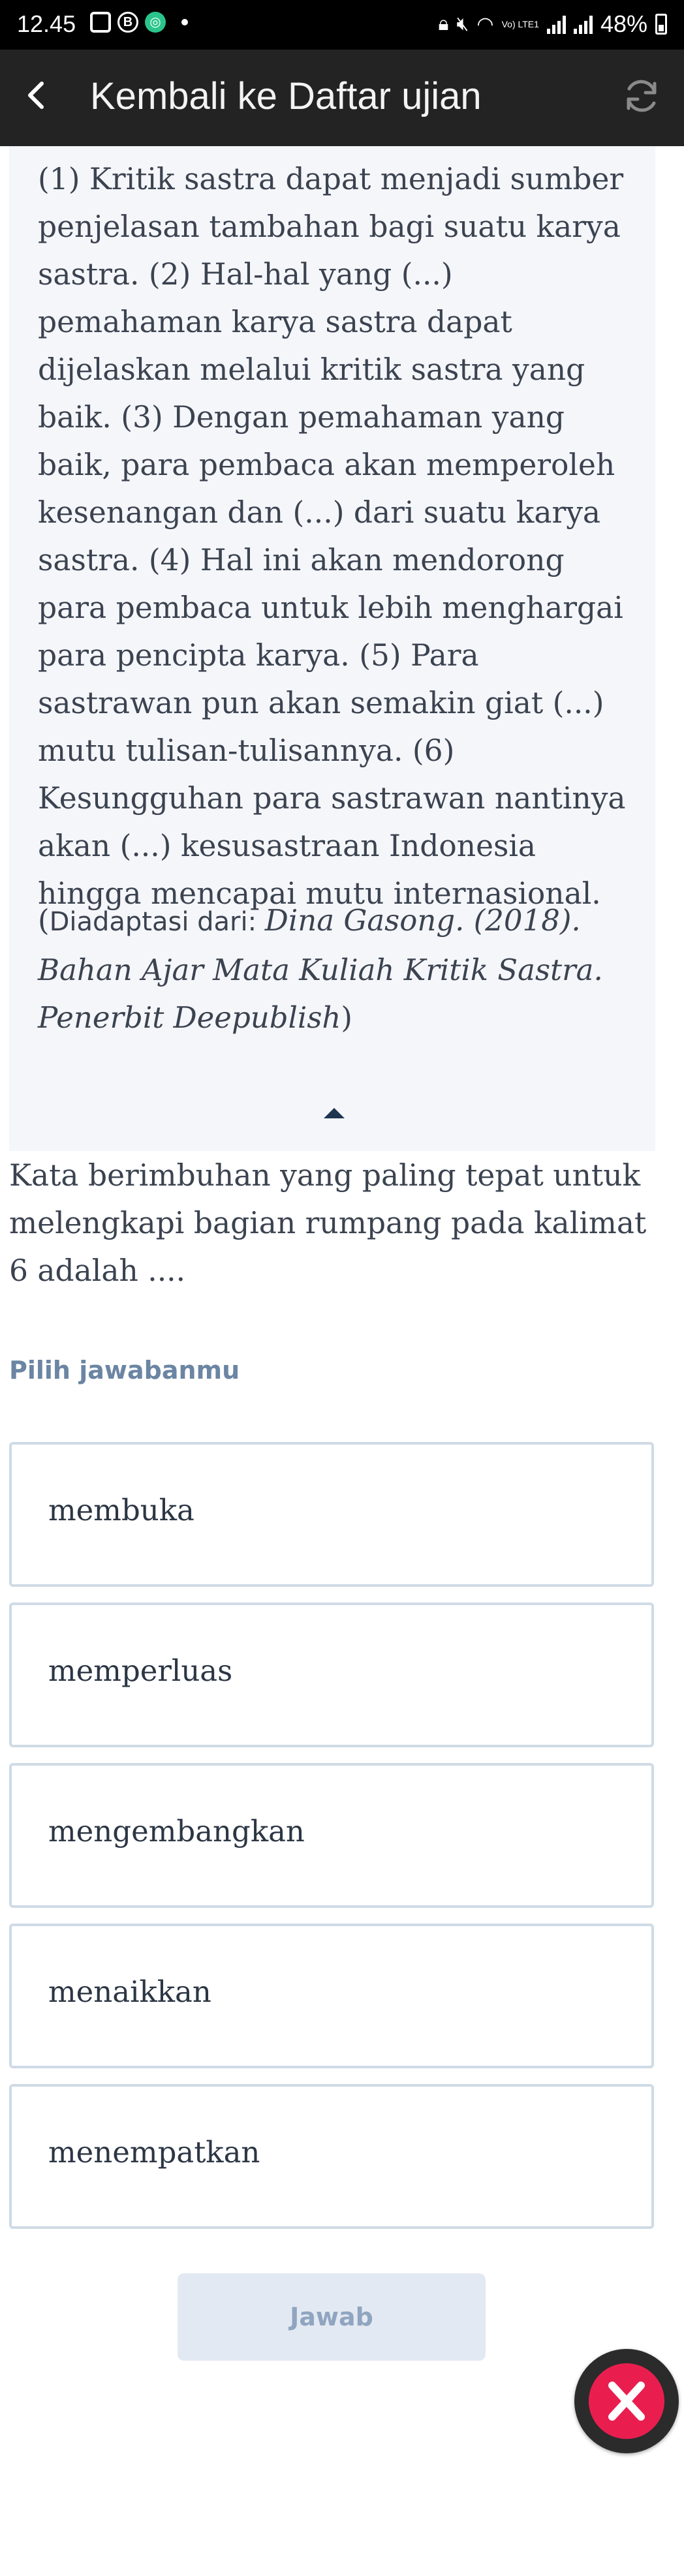 The height and width of the screenshot is (2576, 684). Describe the element at coordinates (332, 1515) in the screenshot. I see `answer-option-1: membuka` at that location.